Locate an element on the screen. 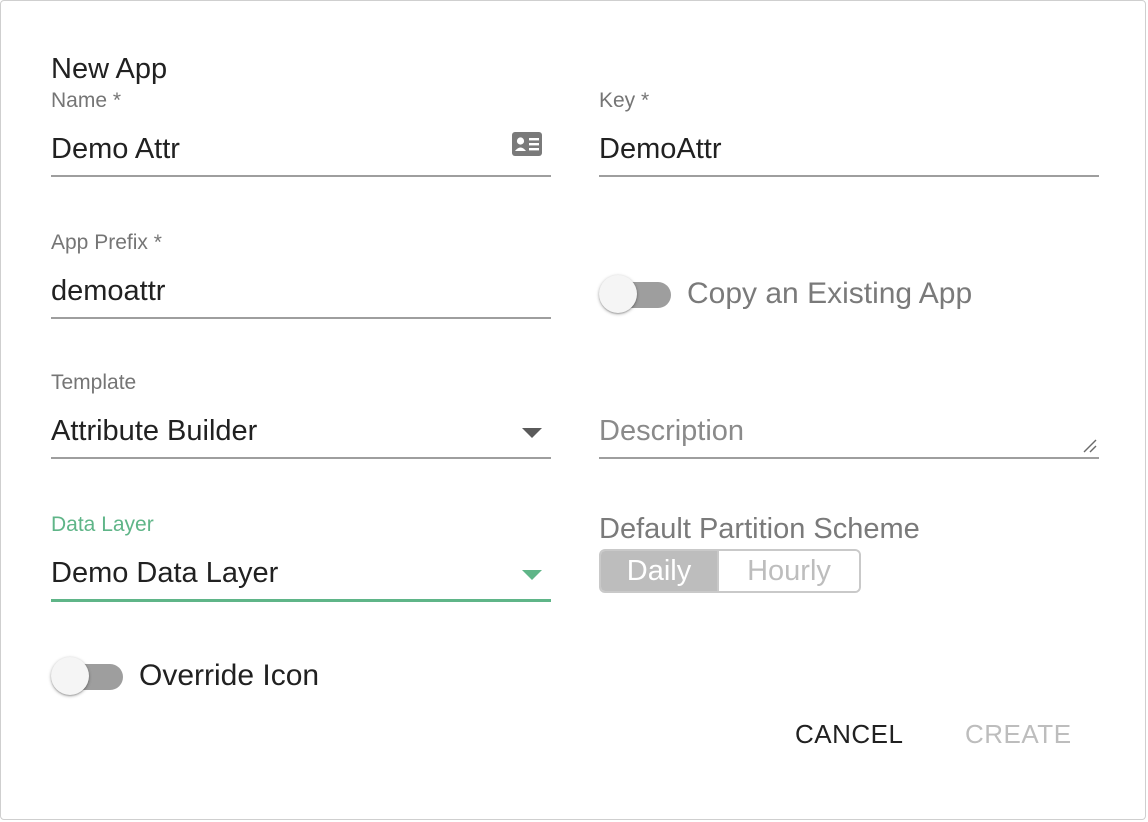  partition-option-hourly: Hourly is located at coordinates (788, 571).